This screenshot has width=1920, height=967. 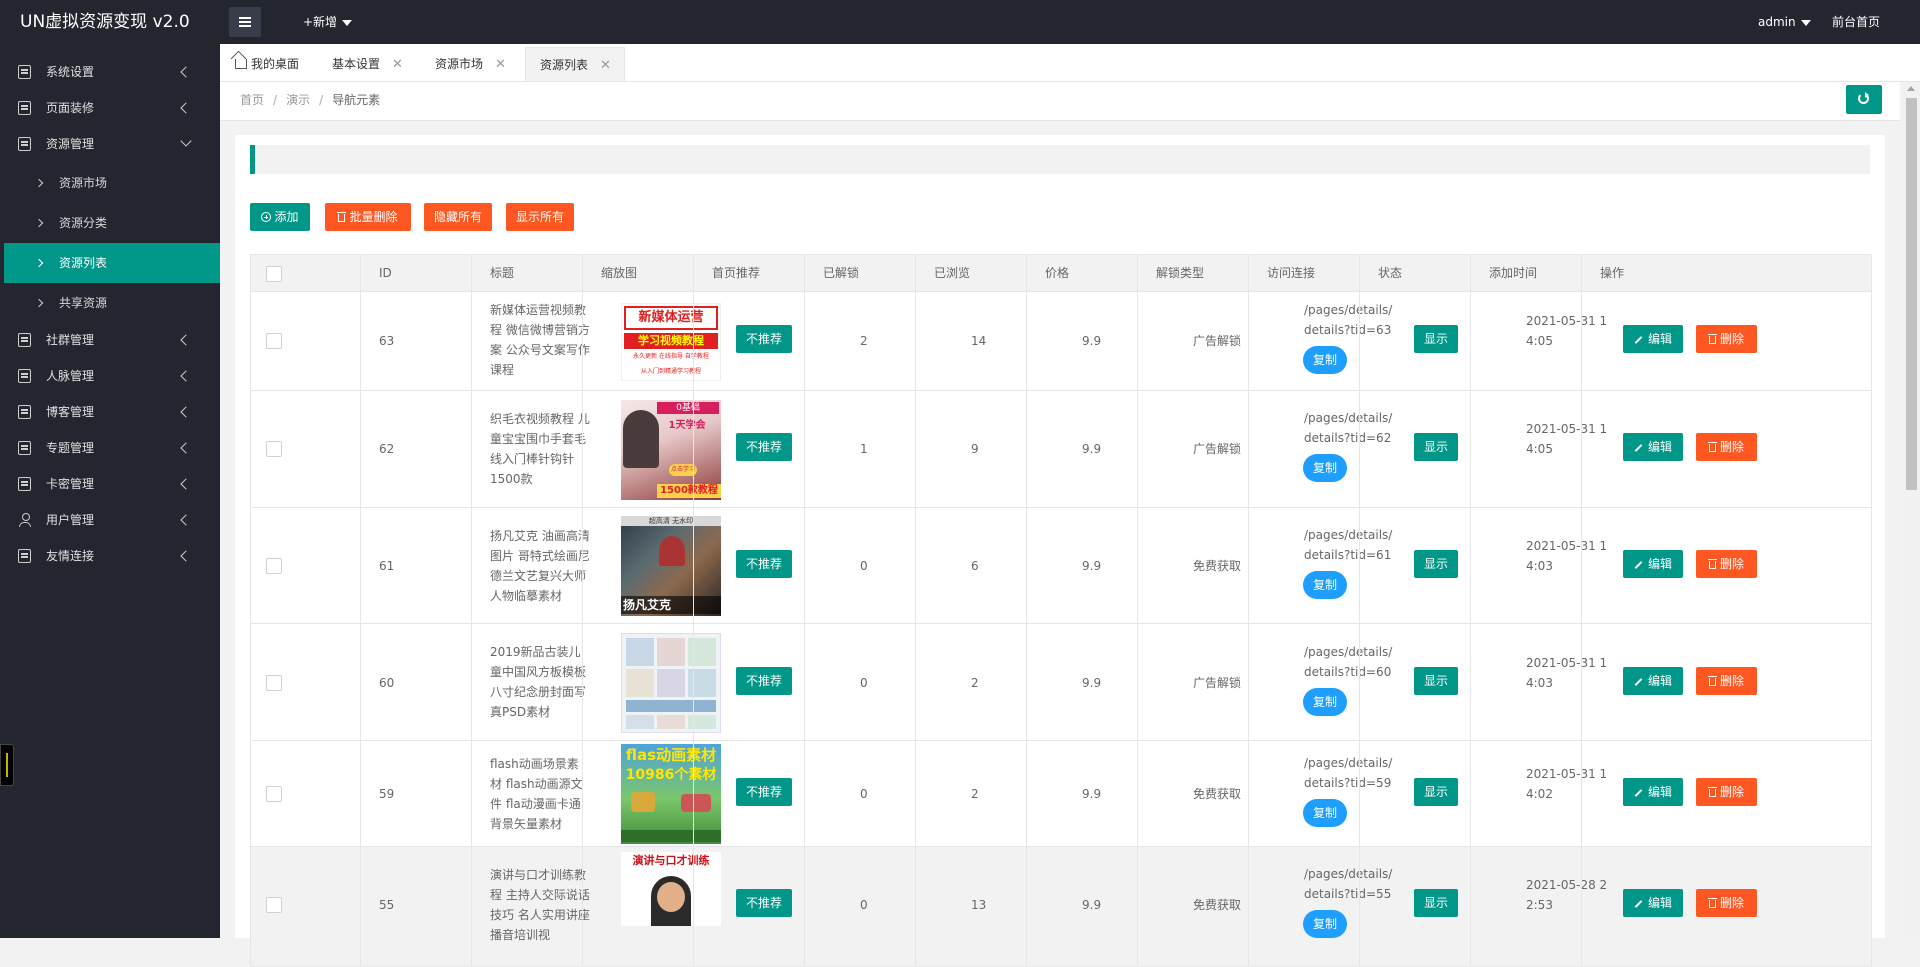 What do you see at coordinates (575, 64) in the screenshot?
I see `tab-resource-list: 资源列表 ✕` at bounding box center [575, 64].